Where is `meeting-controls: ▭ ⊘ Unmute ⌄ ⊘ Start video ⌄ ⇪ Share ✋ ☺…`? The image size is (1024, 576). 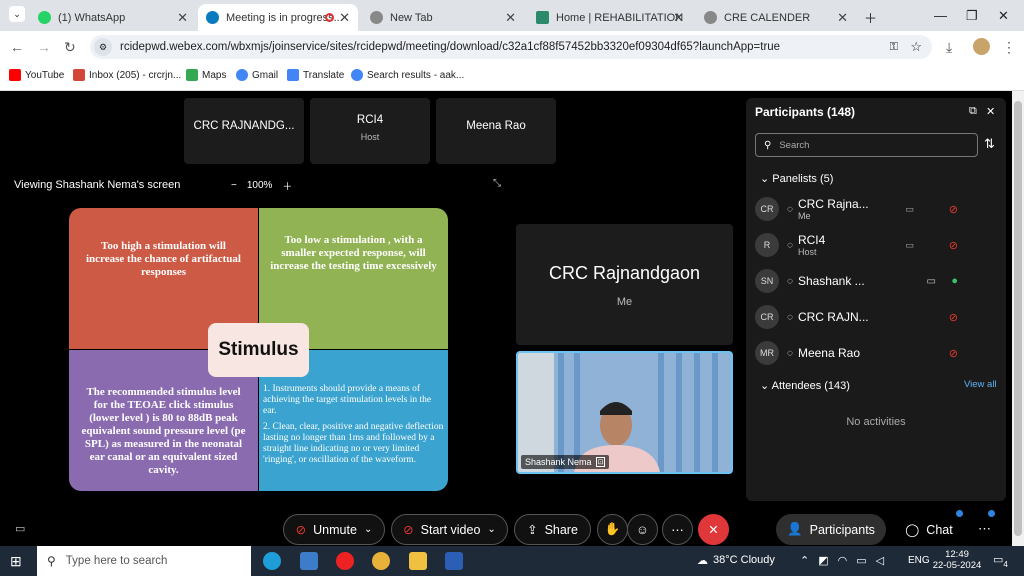 meeting-controls: ▭ ⊘ Unmute ⌄ ⊘ Start video ⌄ ⇪ Share ✋ ☺… is located at coordinates (506, 529).